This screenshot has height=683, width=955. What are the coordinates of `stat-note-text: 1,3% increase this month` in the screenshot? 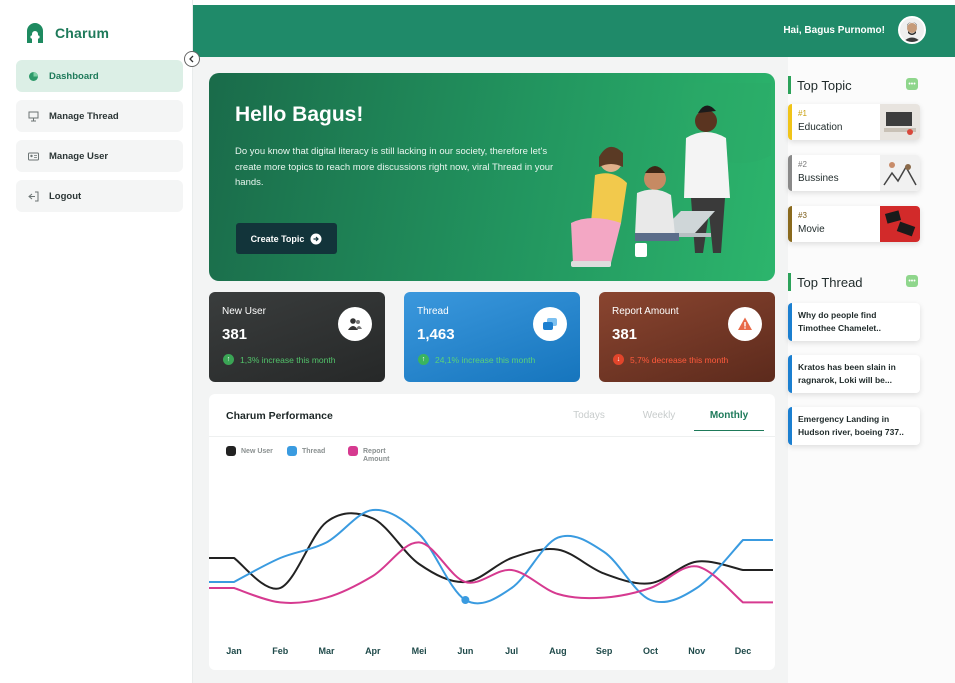 It's located at (288, 359).